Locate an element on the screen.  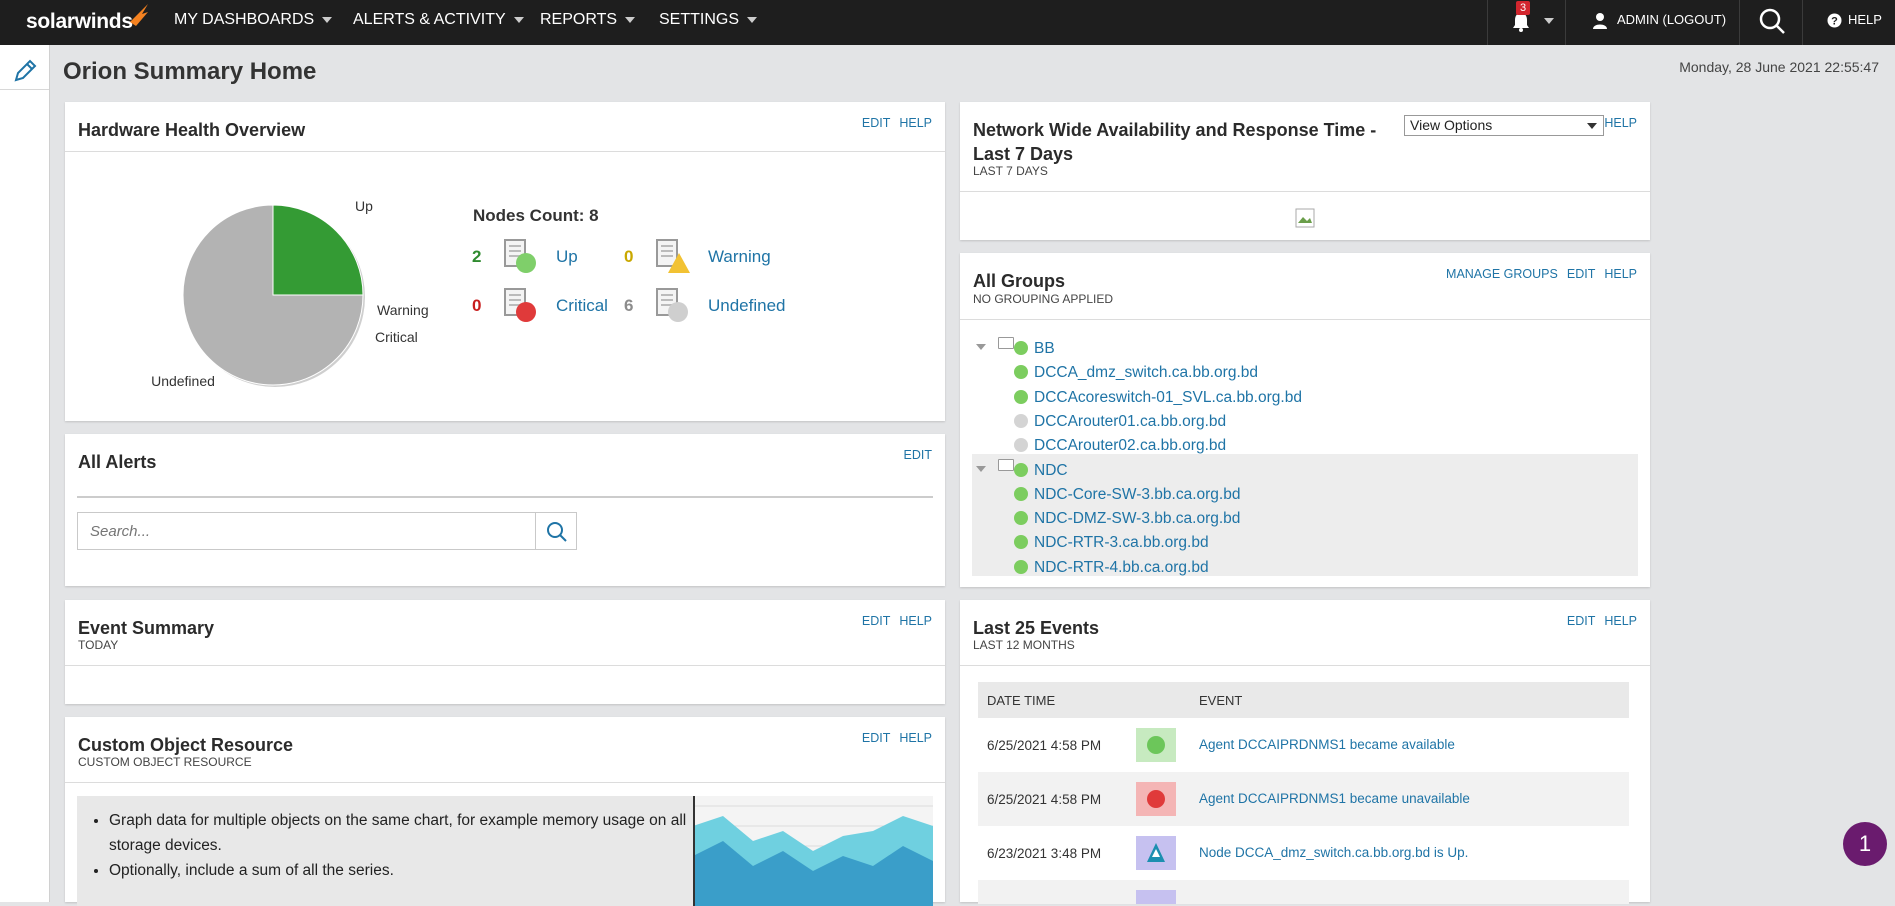
node-link: DCCArouter02.ca.bb.org.bd is located at coordinates (1130, 446).